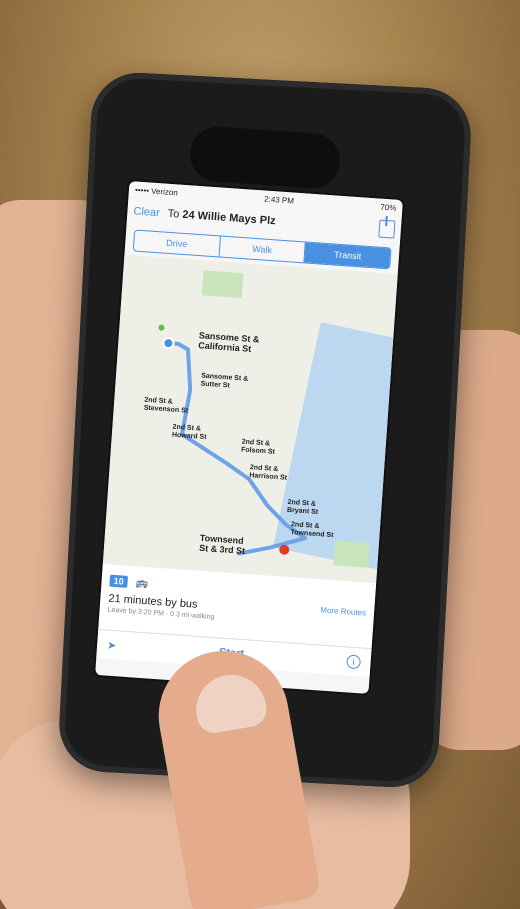 This screenshot has height=909, width=520. I want to click on stop-label: Sansome St & California St, so click(228, 342).